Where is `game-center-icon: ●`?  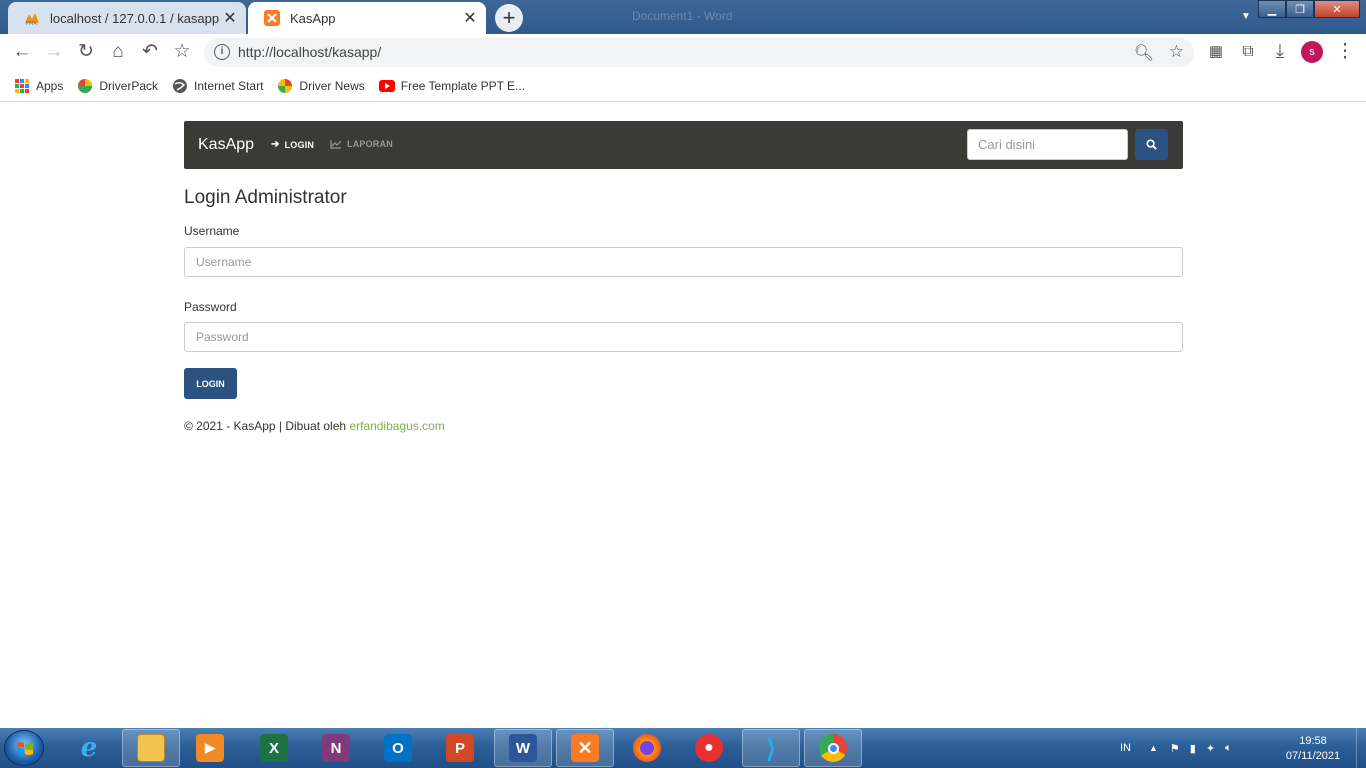
game-center-icon: ● is located at coordinates (709, 748).